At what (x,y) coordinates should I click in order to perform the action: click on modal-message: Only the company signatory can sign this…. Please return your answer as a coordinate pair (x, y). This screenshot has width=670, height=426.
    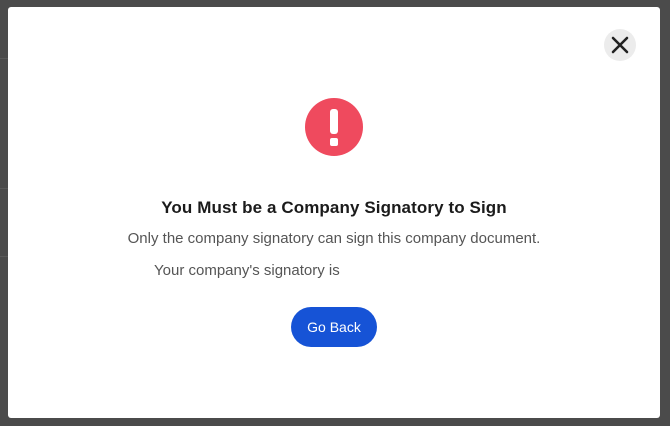
    Looking at the image, I should click on (334, 238).